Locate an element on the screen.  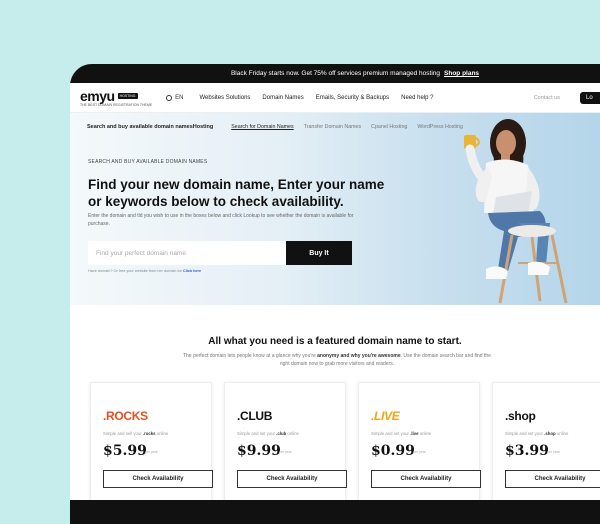
tld-logo-club: .CLUB is located at coordinates (255, 416).